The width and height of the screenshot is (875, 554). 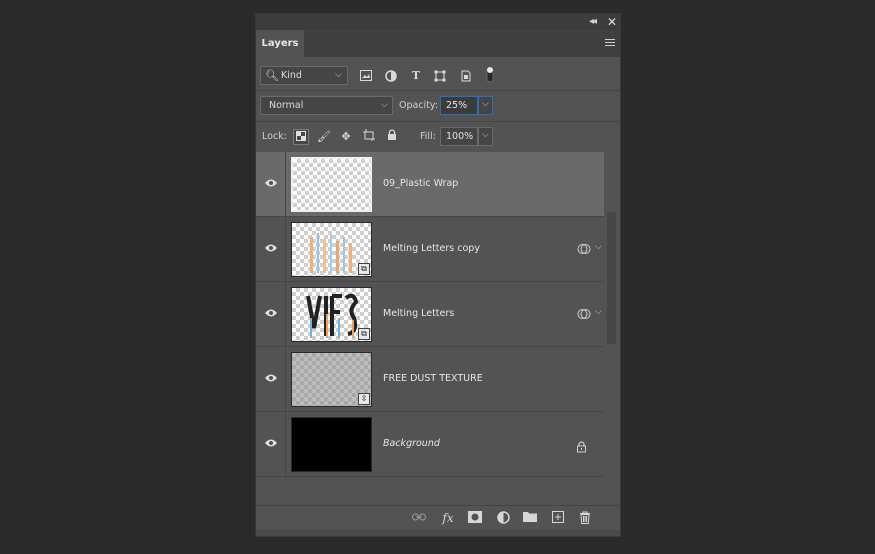 What do you see at coordinates (331, 379) in the screenshot?
I see `layer-thumbnail: ⇳` at bounding box center [331, 379].